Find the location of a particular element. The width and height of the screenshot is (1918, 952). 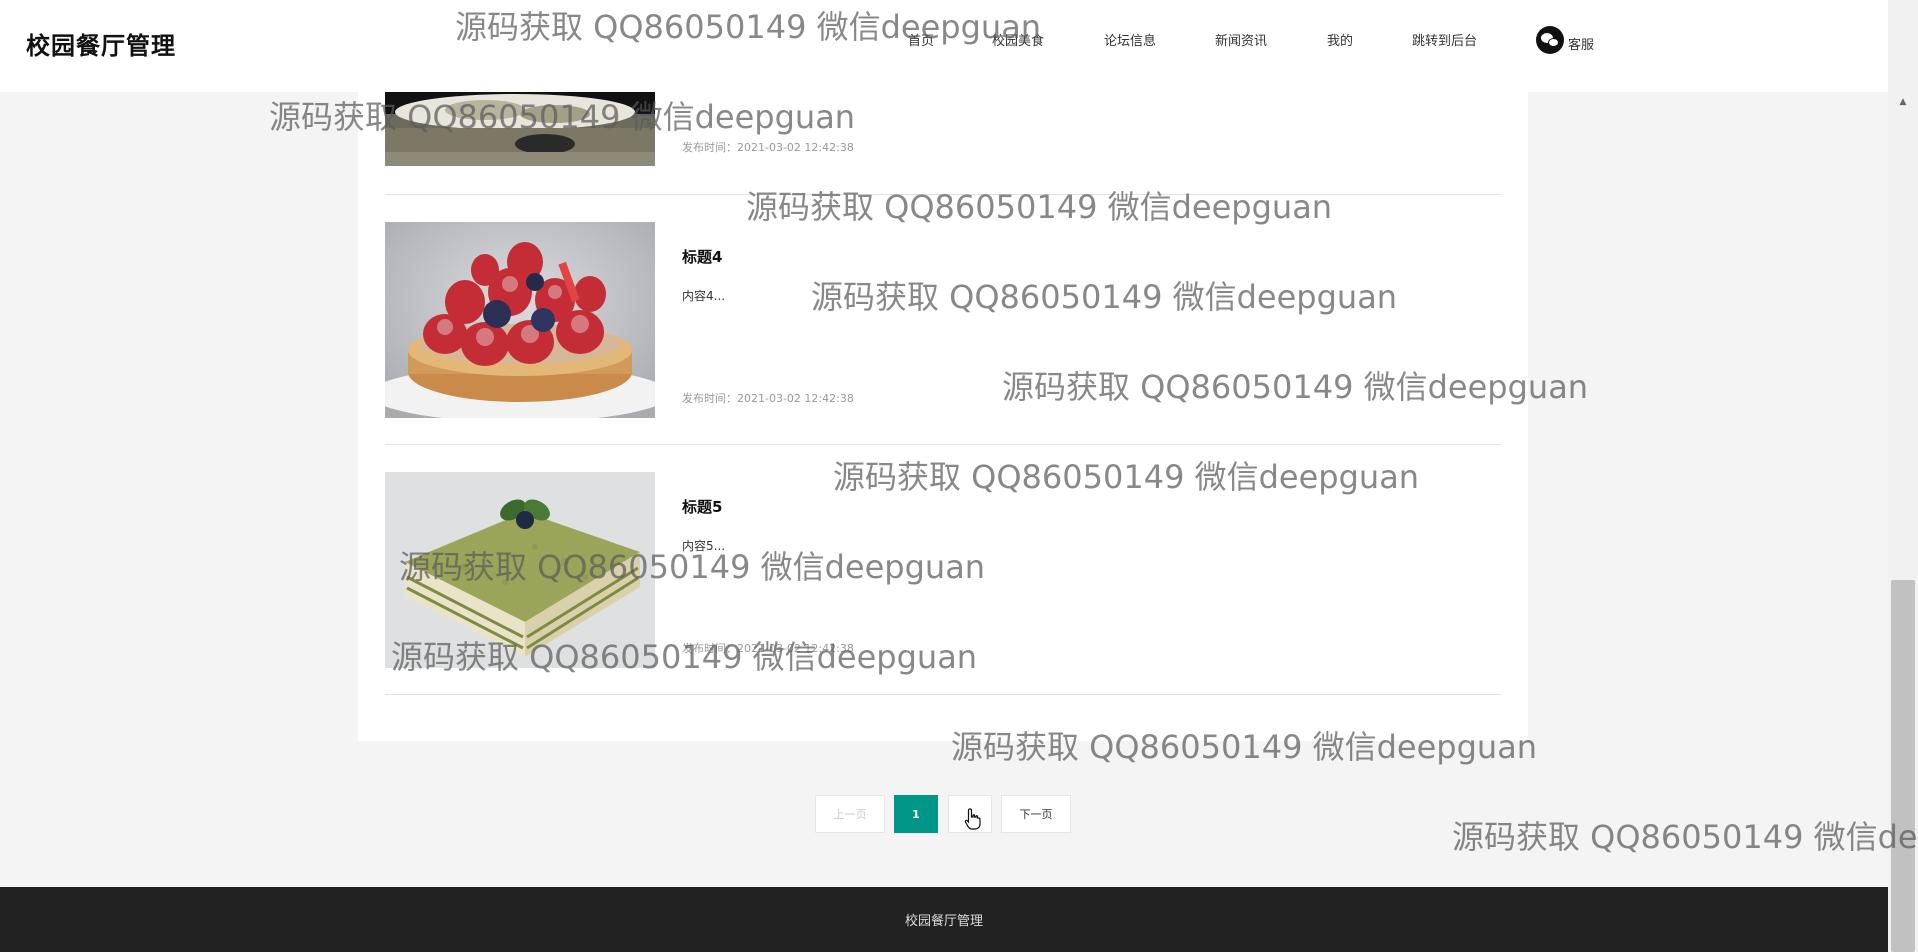

list-item: 标题4 内容4... 发布时间：2021-03-02 12:42:38 is located at coordinates (943, 332).